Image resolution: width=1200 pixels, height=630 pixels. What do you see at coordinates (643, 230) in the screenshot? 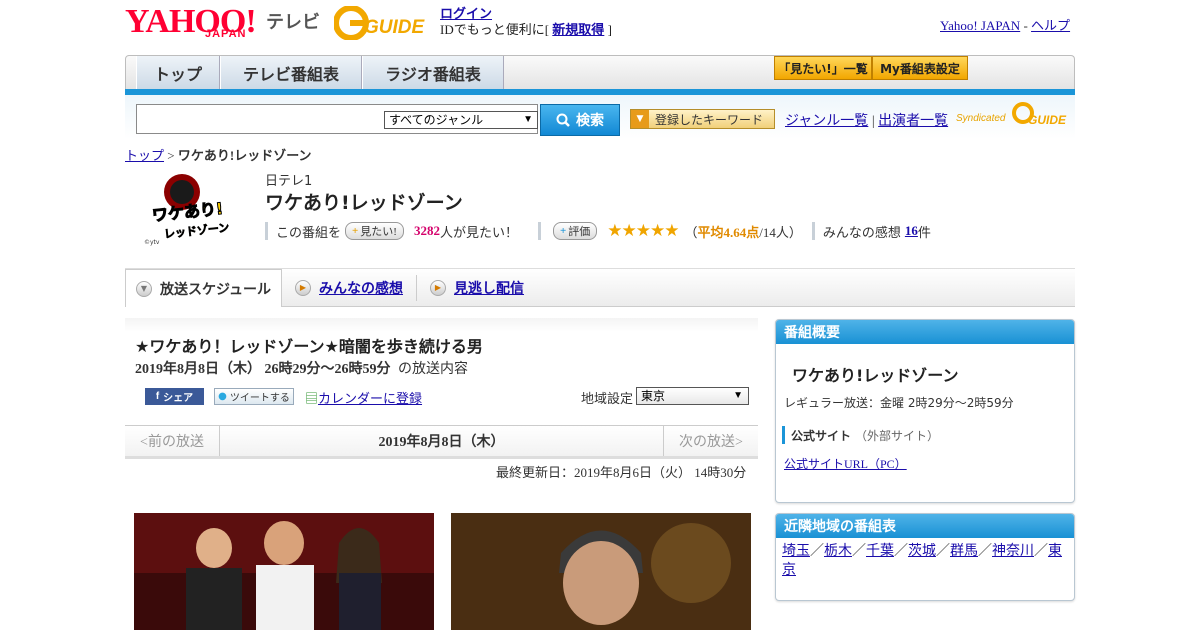
I see `rating-stars: ★★★★★` at bounding box center [643, 230].